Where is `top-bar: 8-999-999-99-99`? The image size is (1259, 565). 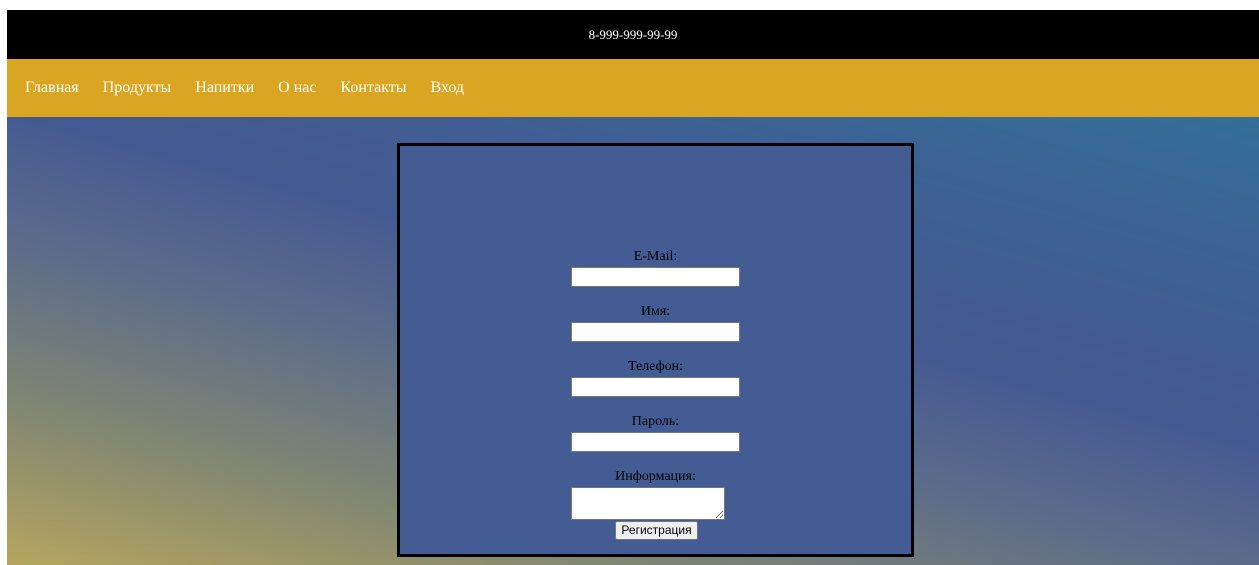 top-bar: 8-999-999-99-99 is located at coordinates (633, 34).